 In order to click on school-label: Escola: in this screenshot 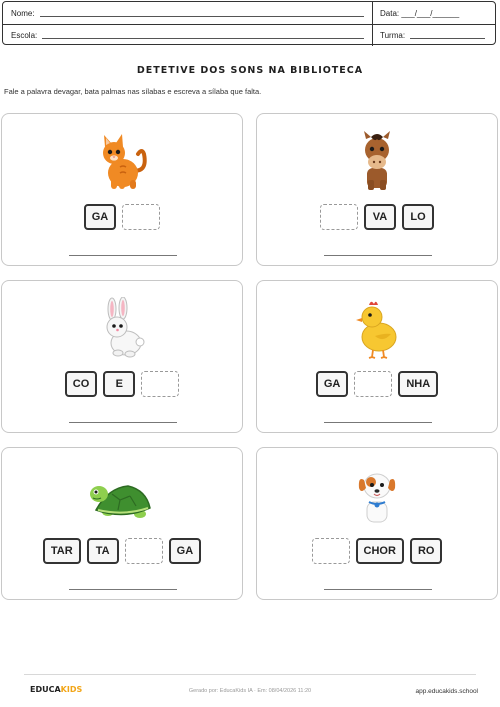, I will do `click(24, 35)`.